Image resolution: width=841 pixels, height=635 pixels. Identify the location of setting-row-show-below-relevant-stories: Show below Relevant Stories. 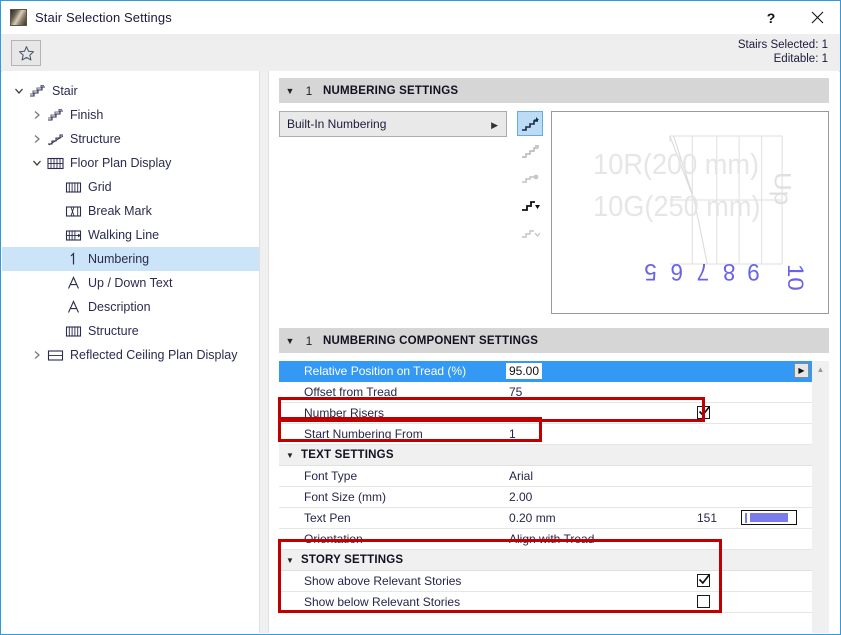
(545, 602).